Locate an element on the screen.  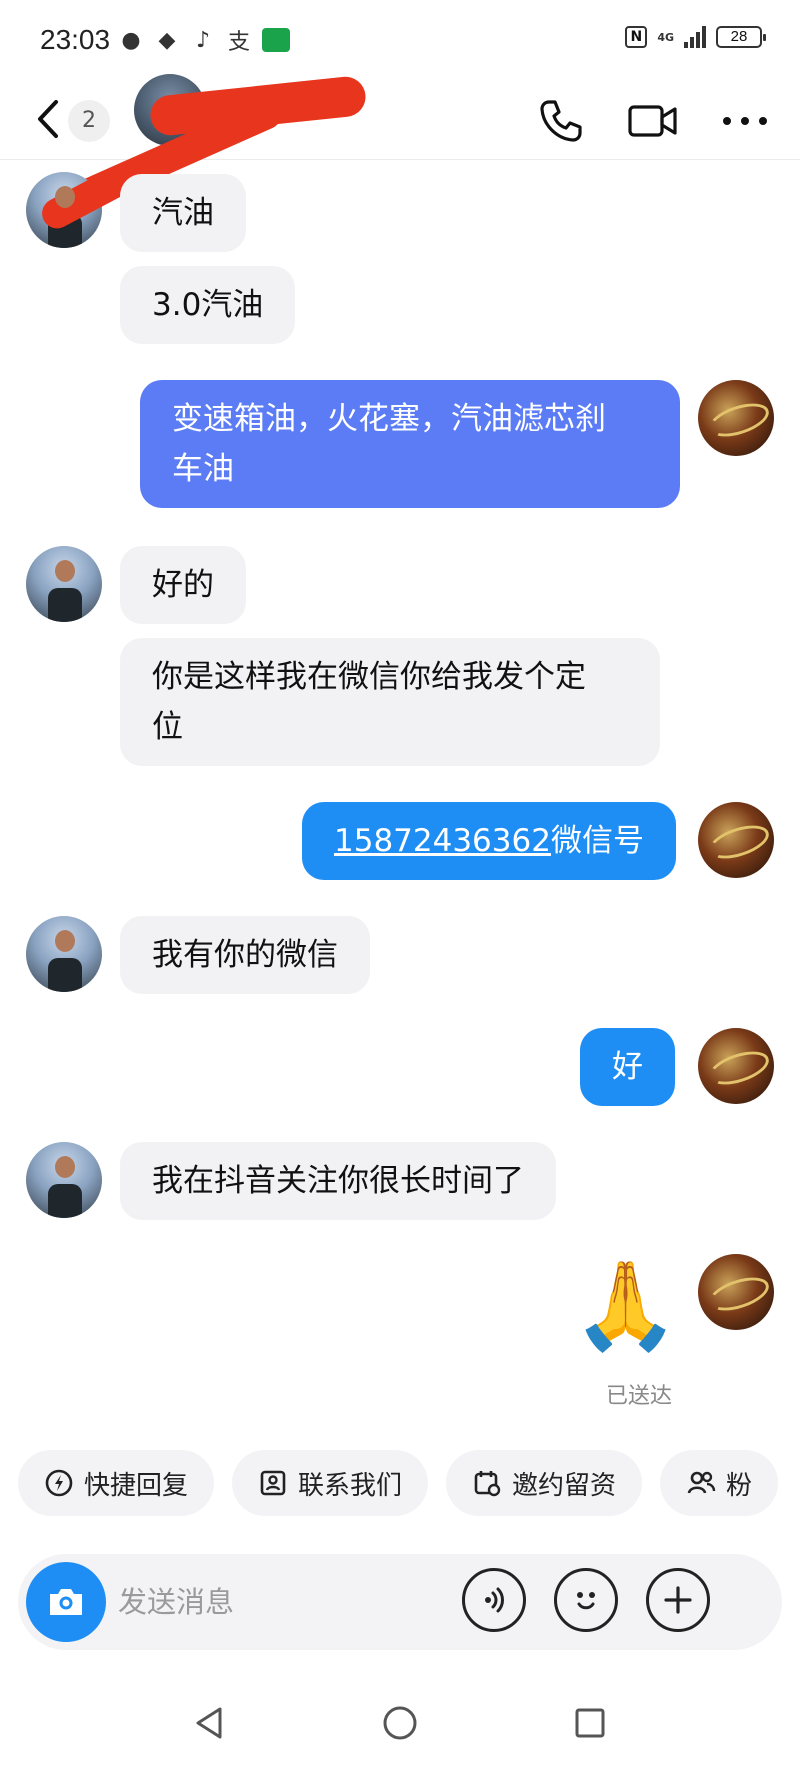
more-dots-icon is located at coordinates (745, 121).